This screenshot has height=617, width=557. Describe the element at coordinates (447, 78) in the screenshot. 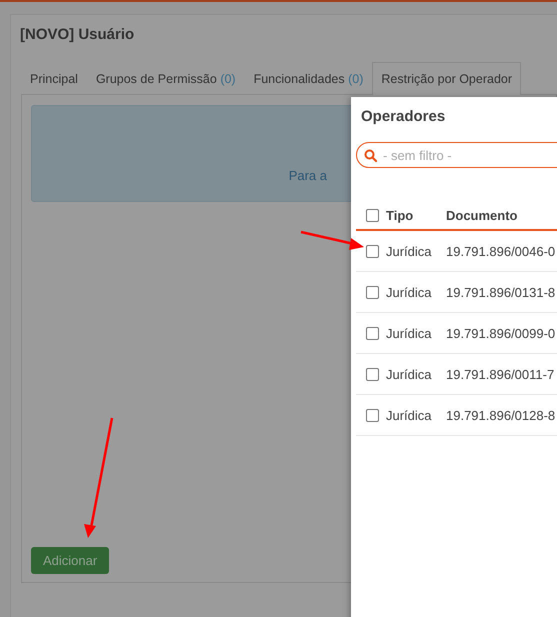

I see `tab: Restrição por Operador` at that location.